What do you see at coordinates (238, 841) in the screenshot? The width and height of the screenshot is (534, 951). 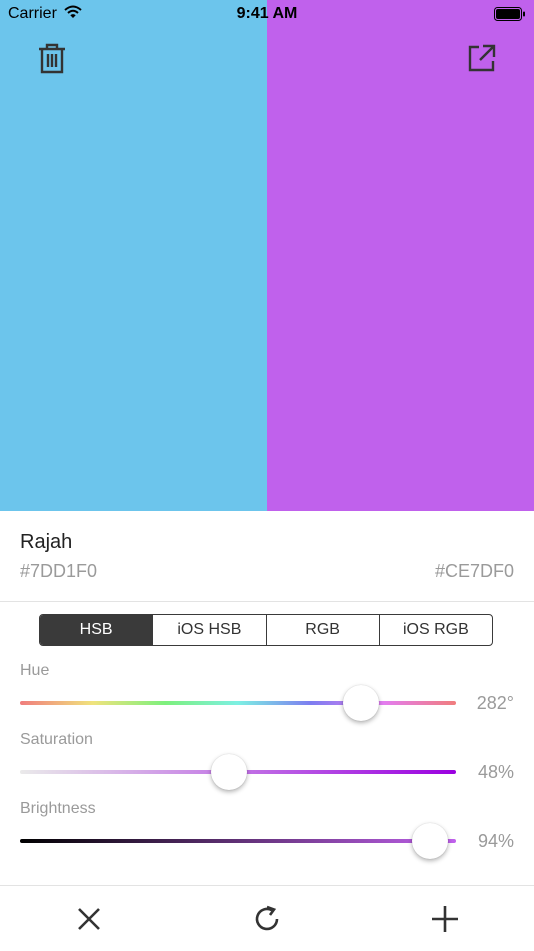 I see `brightness-slider-track` at bounding box center [238, 841].